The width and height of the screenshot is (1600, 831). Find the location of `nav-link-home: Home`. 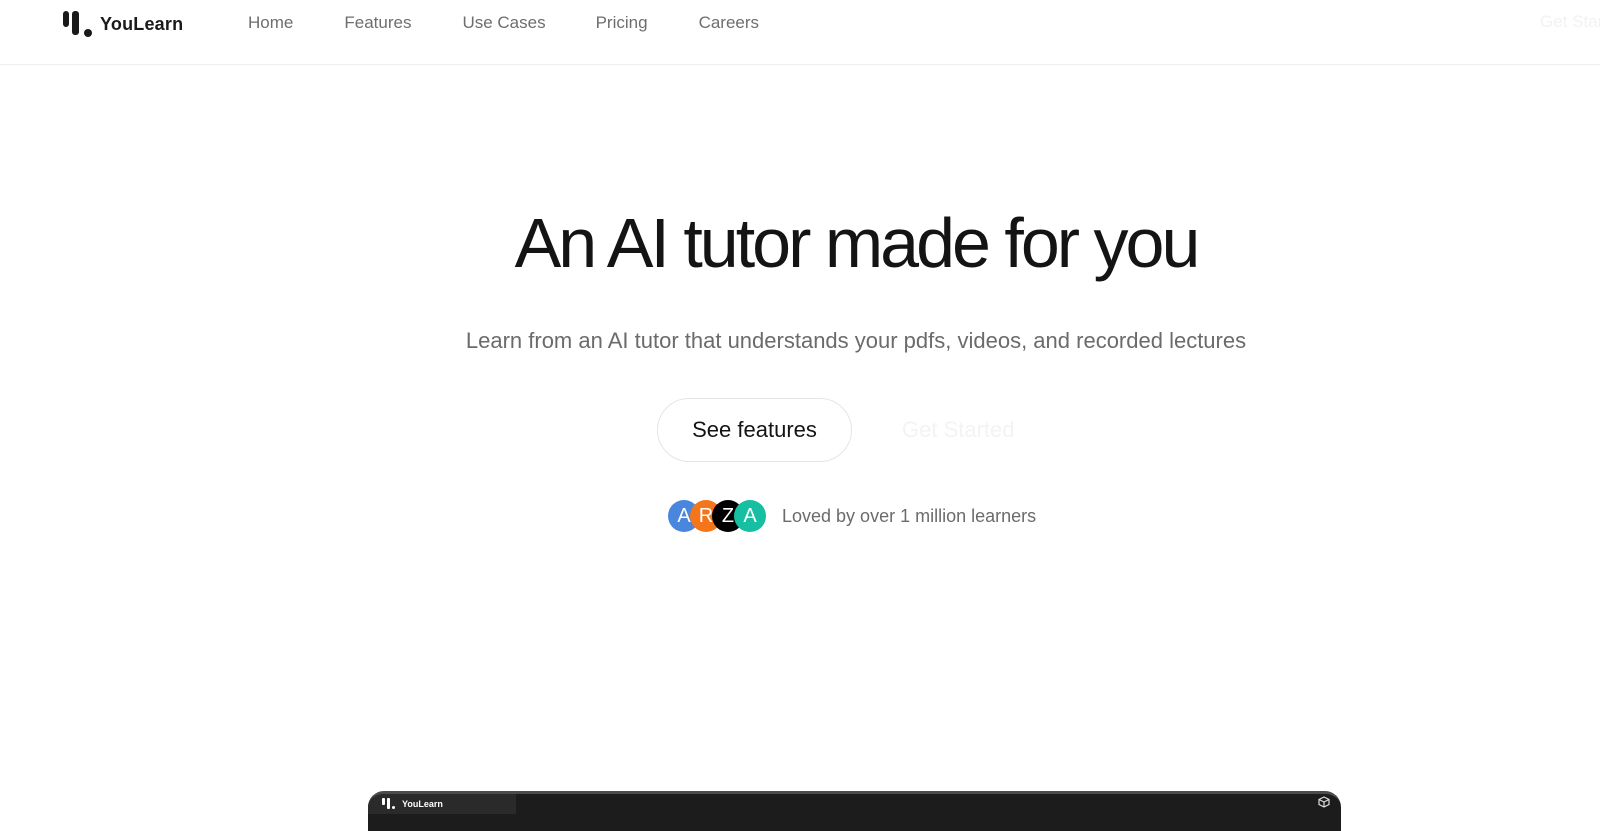

nav-link-home: Home is located at coordinates (270, 23).